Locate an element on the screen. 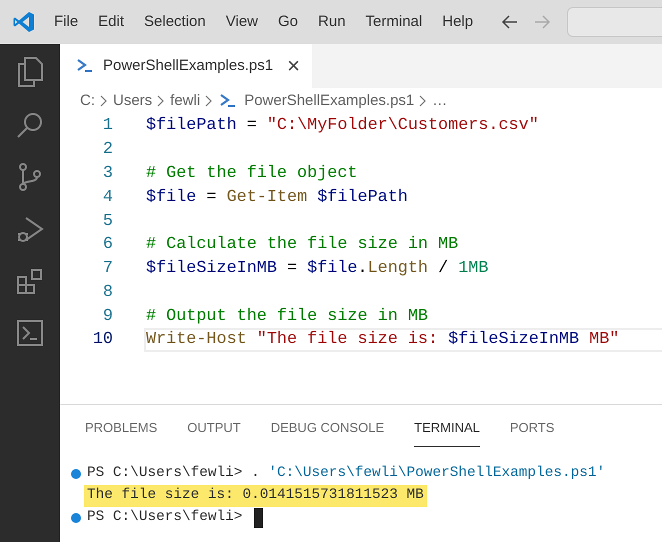 The height and width of the screenshot is (542, 662). line-number: 3 is located at coordinates (107, 173).